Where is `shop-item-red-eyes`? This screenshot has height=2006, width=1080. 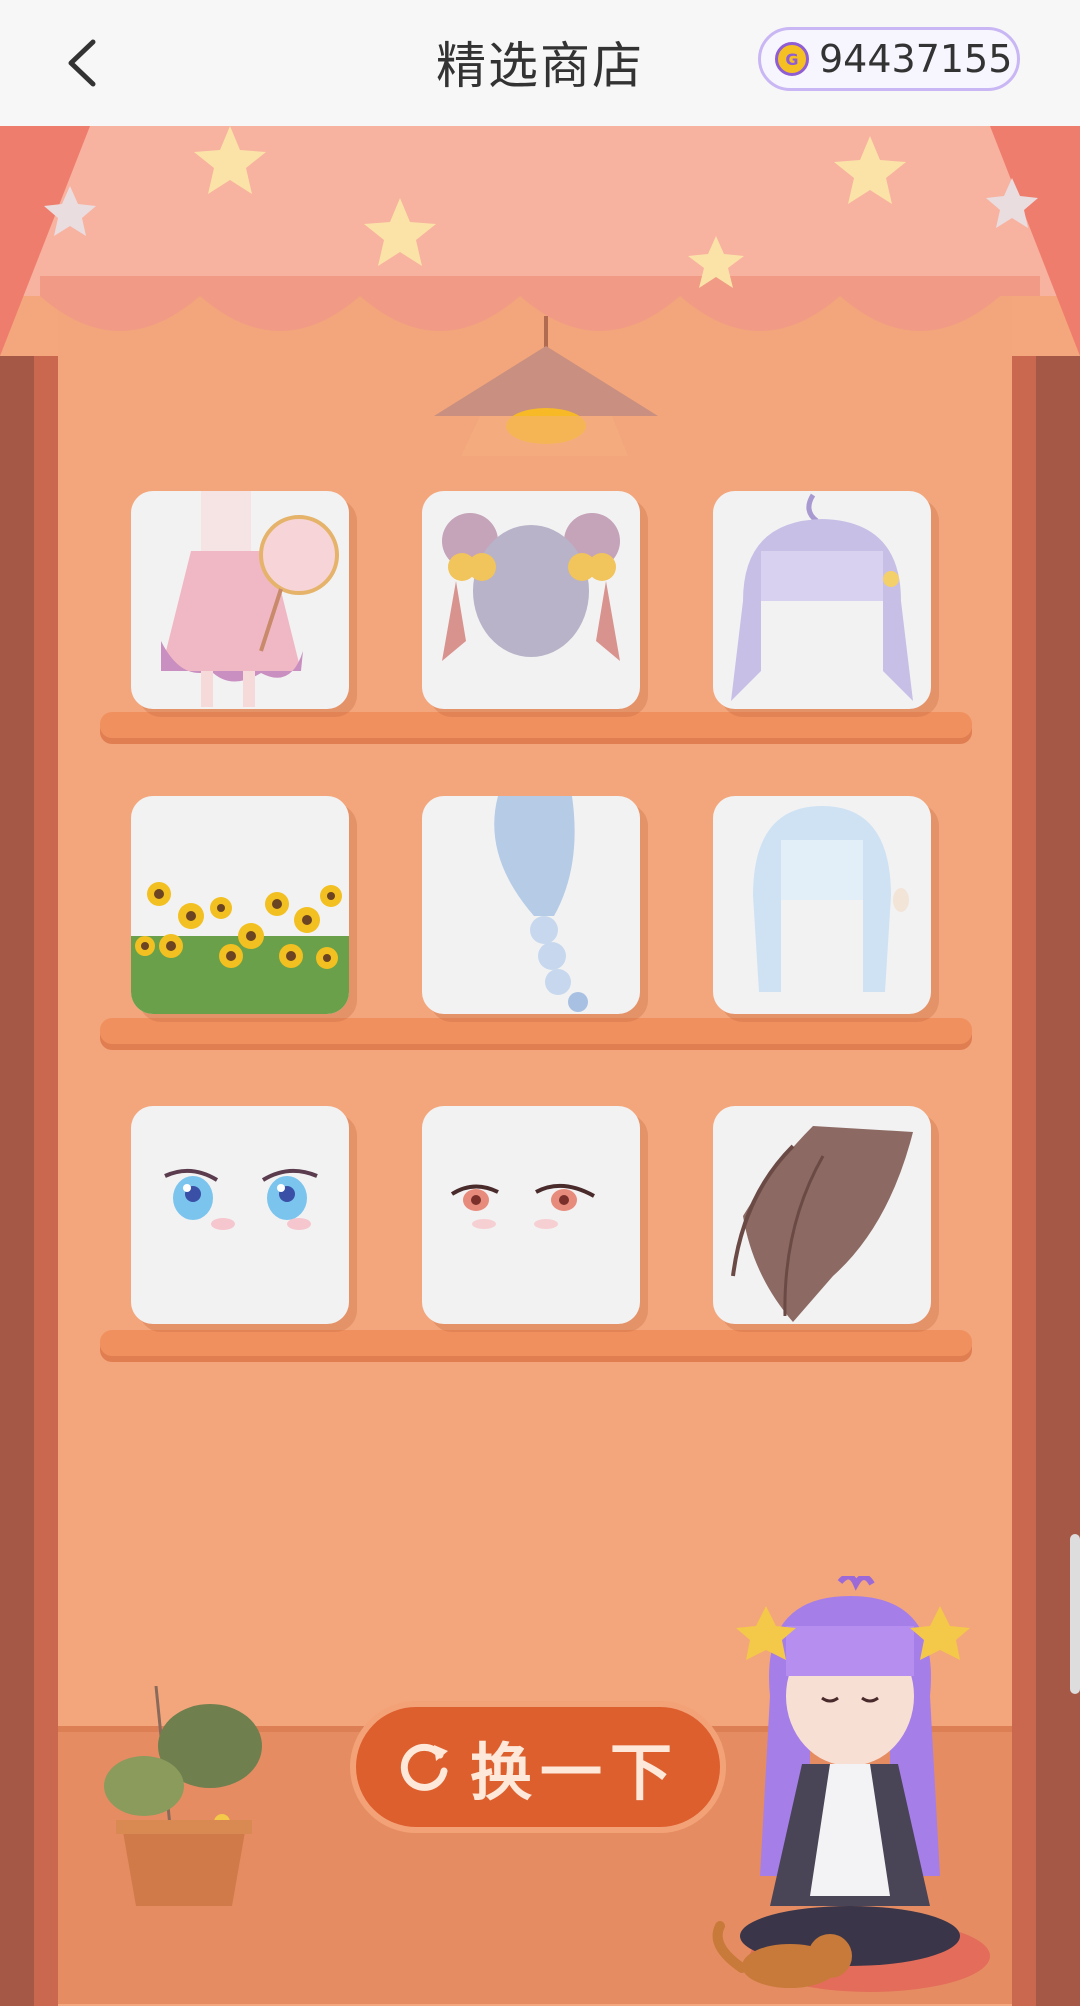
shop-item-red-eyes is located at coordinates (531, 1215).